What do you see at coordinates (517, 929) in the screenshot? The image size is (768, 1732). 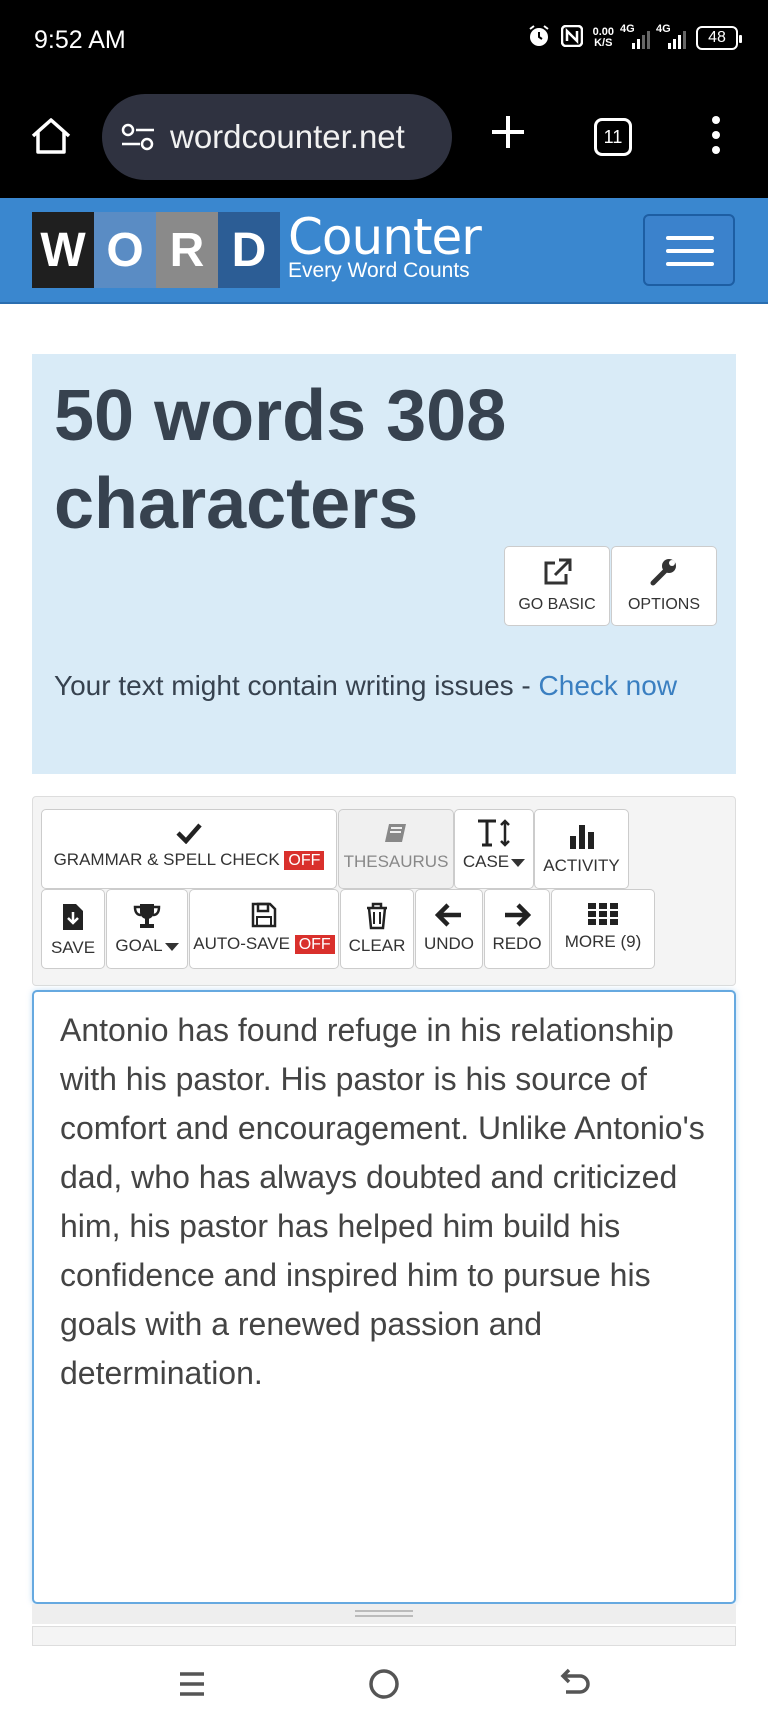 I see `redo-button: REDO` at bounding box center [517, 929].